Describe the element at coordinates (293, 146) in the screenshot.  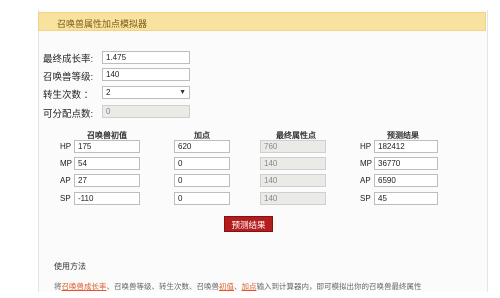
I see `final-hp-field: 760` at that location.